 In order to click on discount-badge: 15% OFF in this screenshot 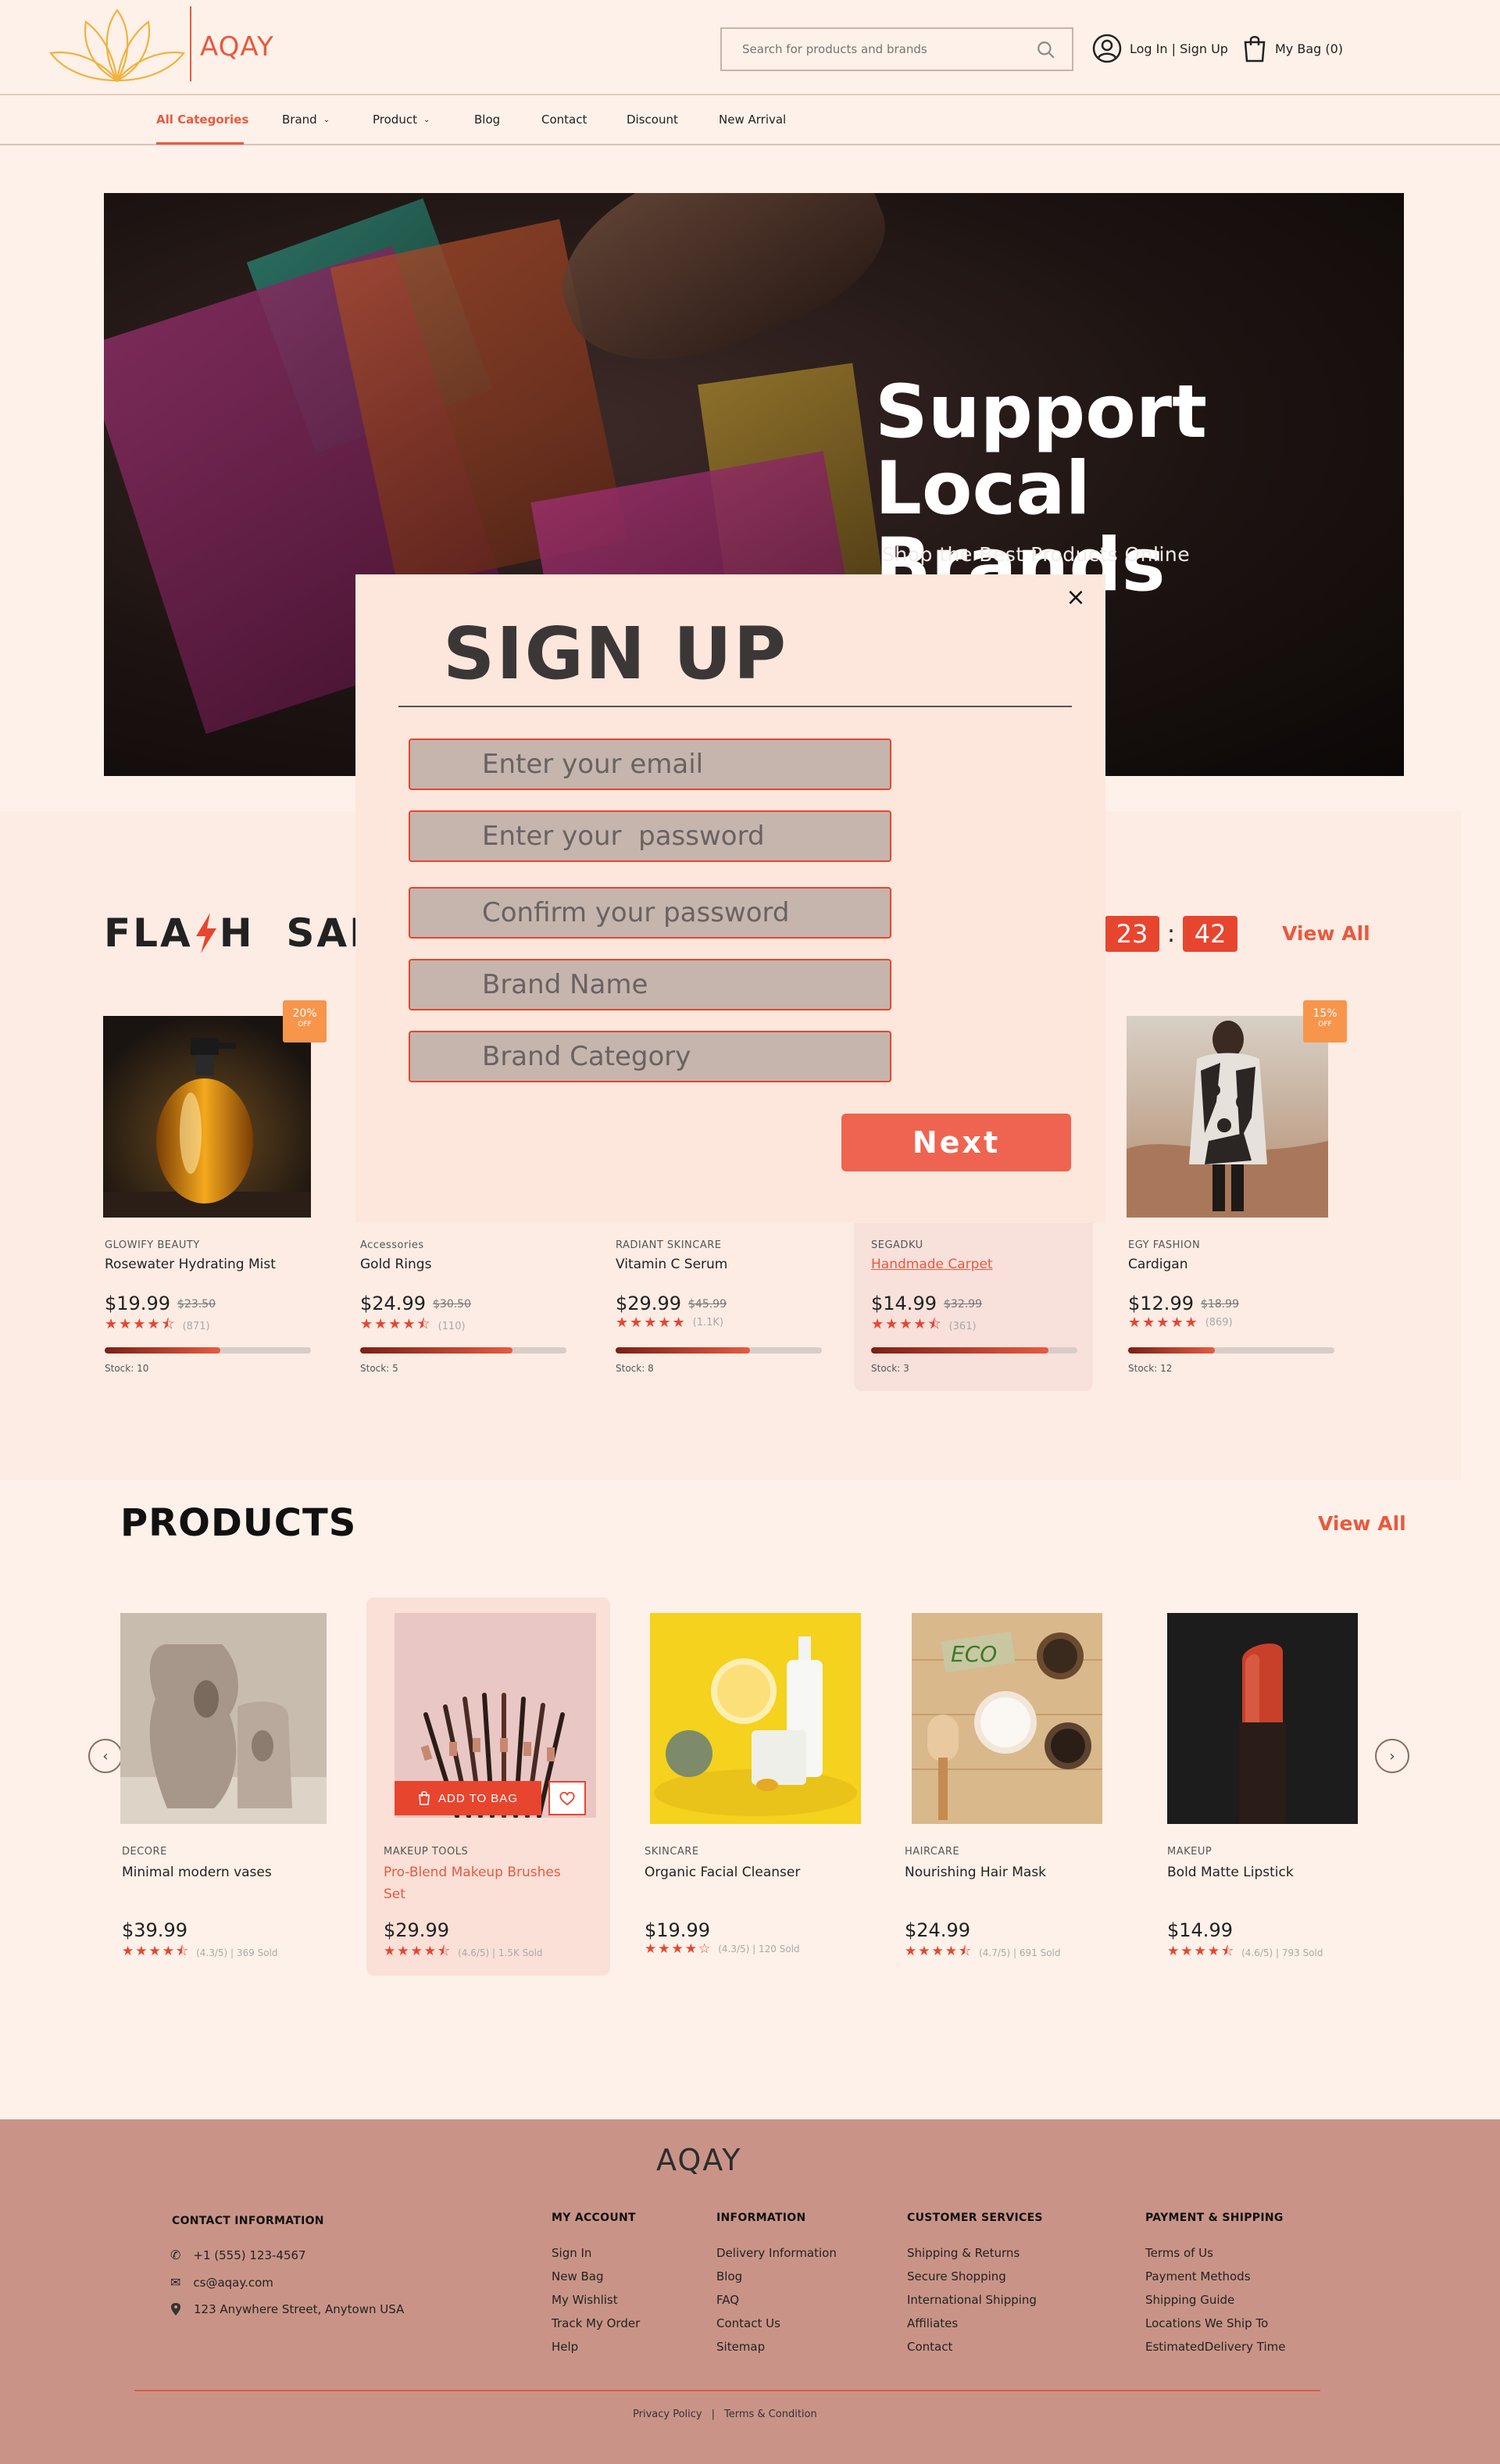, I will do `click(1325, 1021)`.